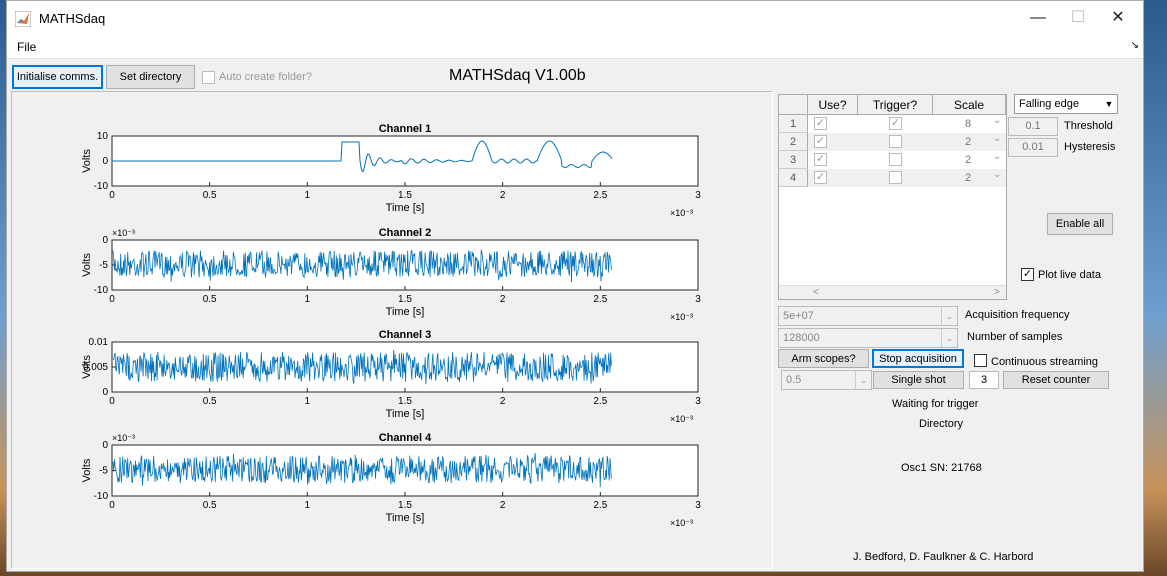 The height and width of the screenshot is (576, 1167). Describe the element at coordinates (895, 123) in the screenshot. I see `trigger-checkbox: ✓` at that location.